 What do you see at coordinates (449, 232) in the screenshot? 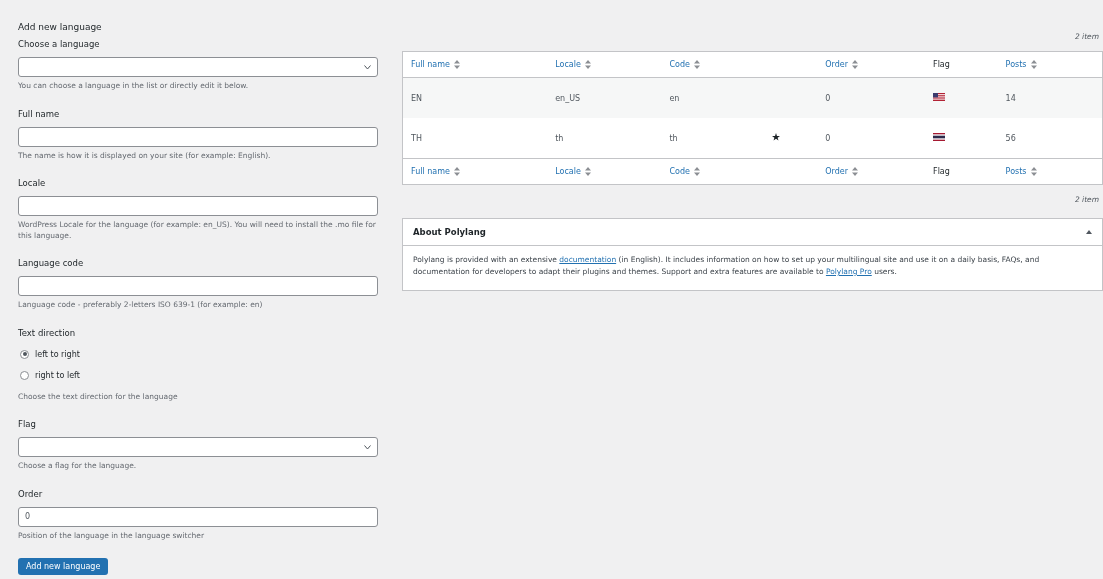
I see `panel-title: About Polylang` at bounding box center [449, 232].